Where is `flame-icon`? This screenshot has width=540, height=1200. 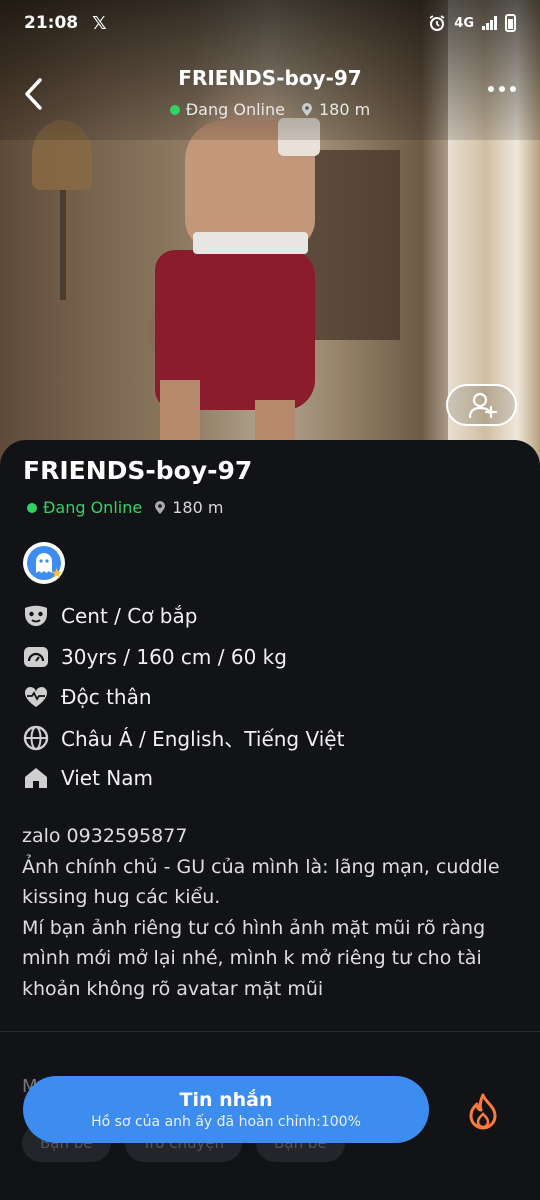 flame-icon is located at coordinates (483, 1111).